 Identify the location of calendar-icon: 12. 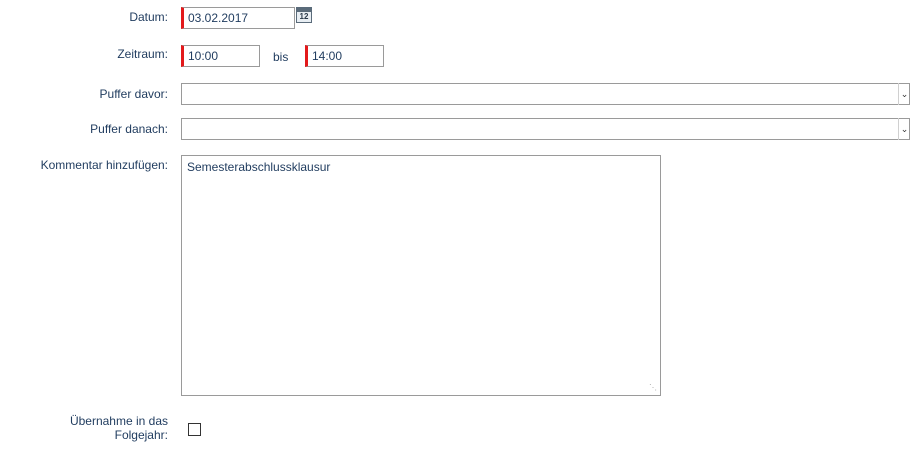
(304, 15).